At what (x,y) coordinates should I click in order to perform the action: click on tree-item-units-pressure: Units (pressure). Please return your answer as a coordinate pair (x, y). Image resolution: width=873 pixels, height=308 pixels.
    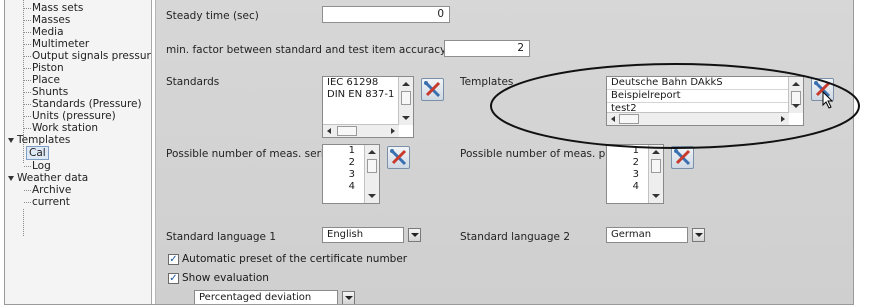
    Looking at the image, I should click on (70, 116).